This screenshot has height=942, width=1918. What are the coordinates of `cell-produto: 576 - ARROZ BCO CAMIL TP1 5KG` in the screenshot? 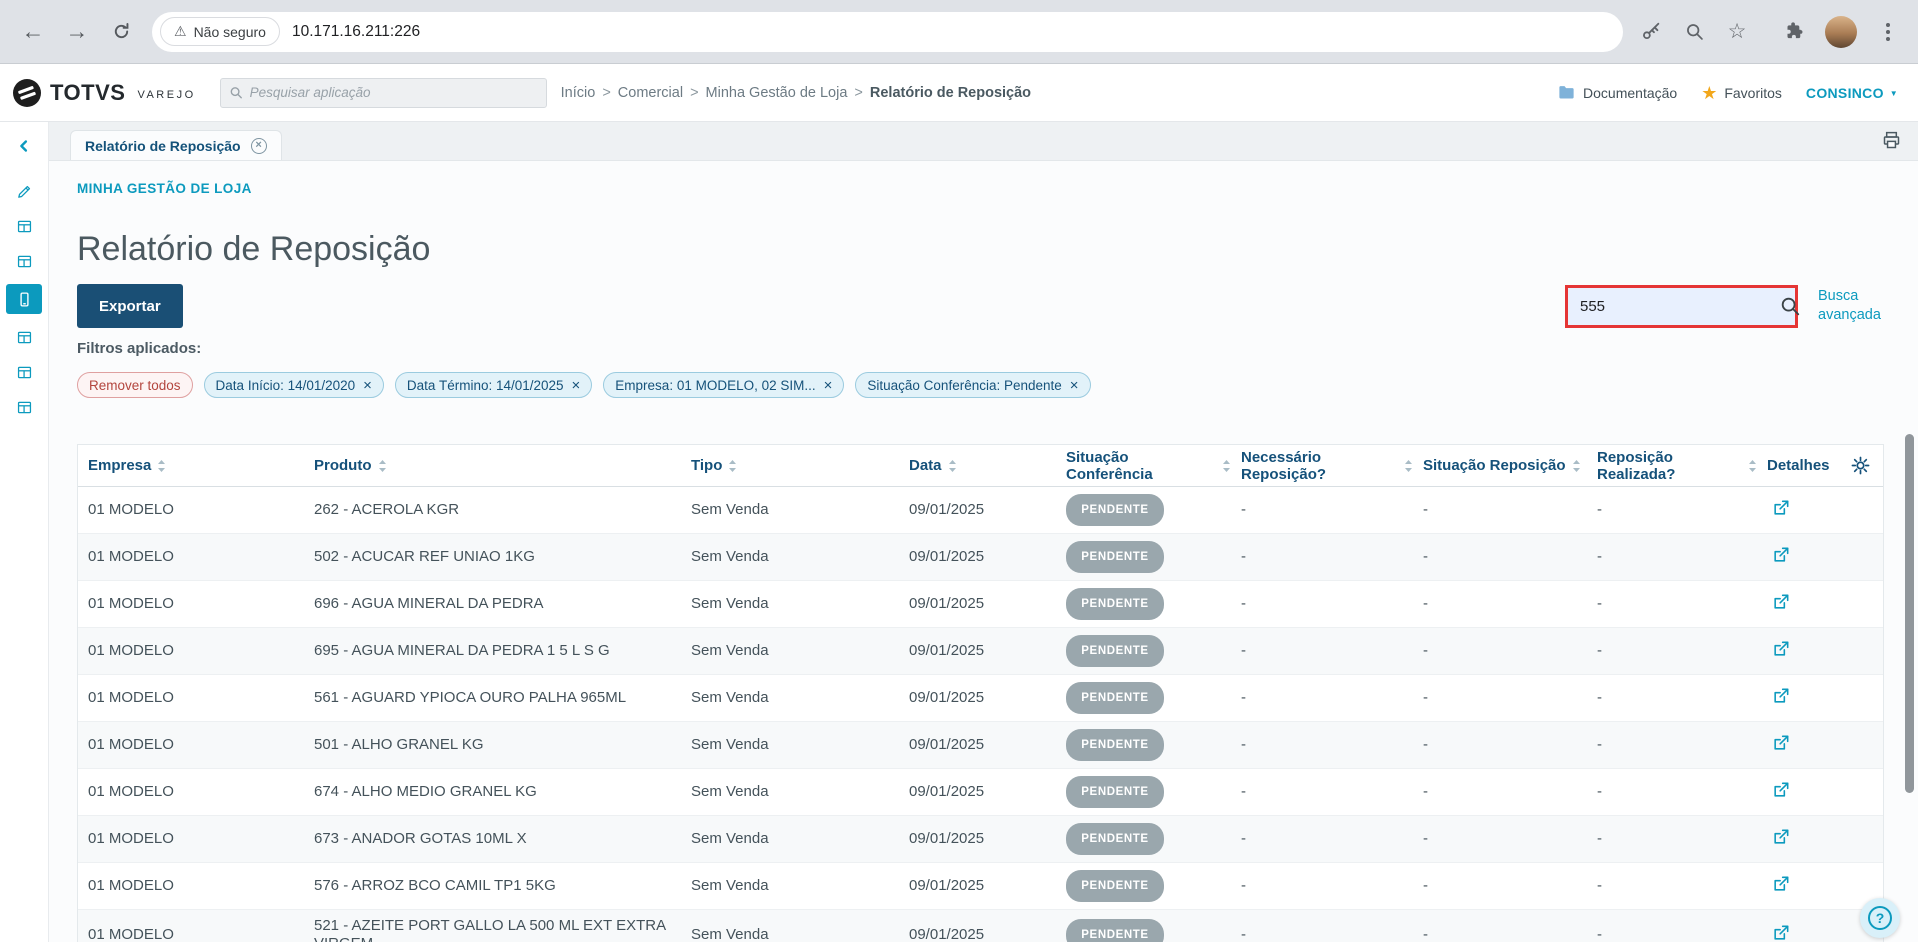 It's located at (435, 885).